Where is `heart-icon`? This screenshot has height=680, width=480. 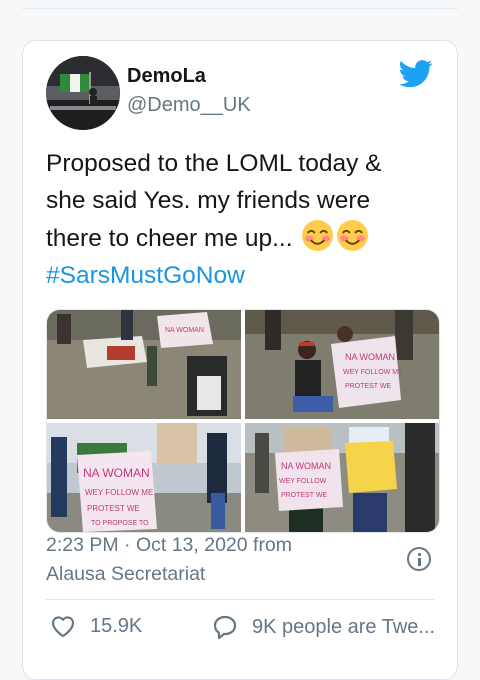 heart-icon is located at coordinates (63, 627).